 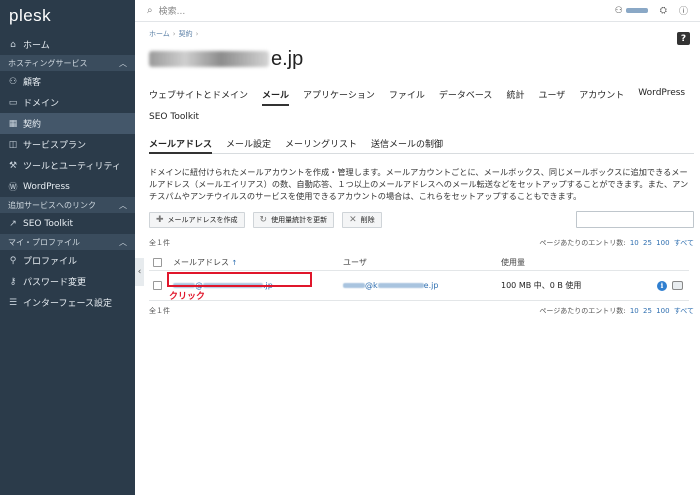 I want to click on column-header-user: ユーザ, so click(x=422, y=262).